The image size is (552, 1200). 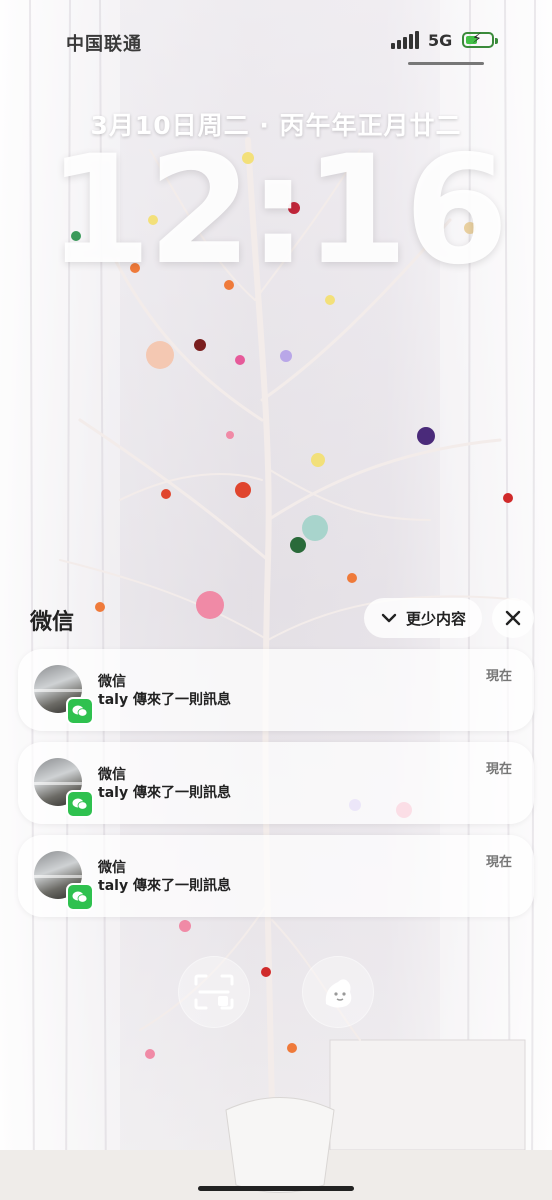 What do you see at coordinates (277, 211) in the screenshot?
I see `lock-screen-time: 12:16` at bounding box center [277, 211].